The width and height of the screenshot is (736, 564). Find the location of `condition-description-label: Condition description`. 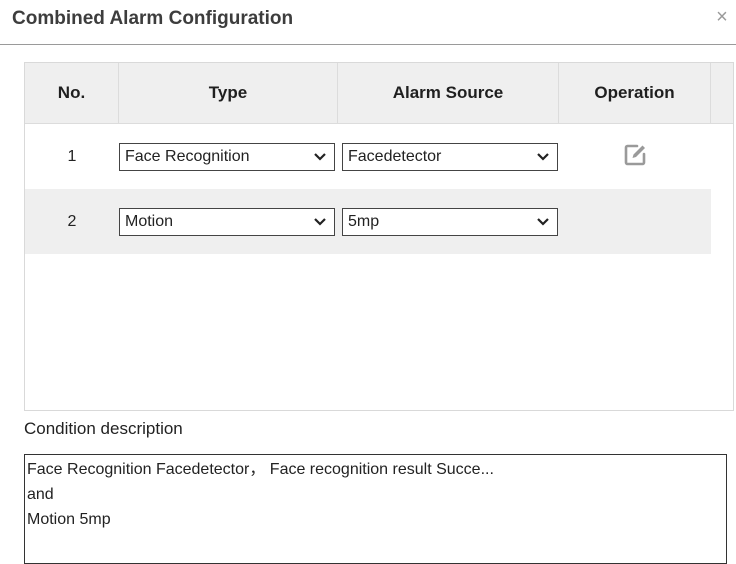

condition-description-label: Condition description is located at coordinates (103, 428).